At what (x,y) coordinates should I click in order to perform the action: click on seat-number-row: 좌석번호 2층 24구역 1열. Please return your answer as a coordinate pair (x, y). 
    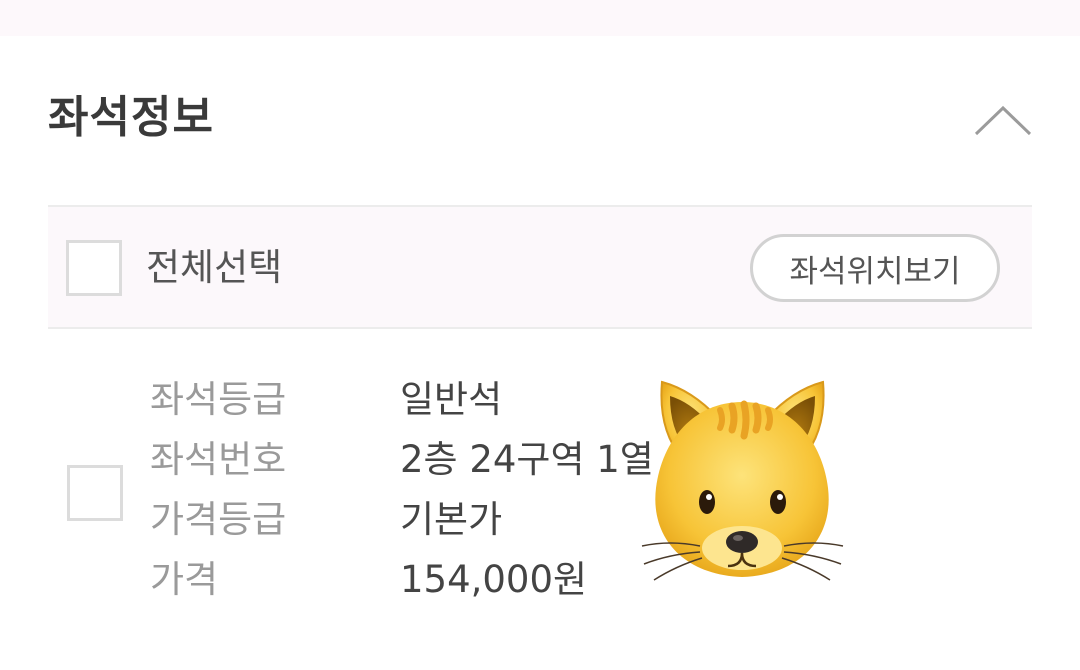
    Looking at the image, I should click on (430, 460).